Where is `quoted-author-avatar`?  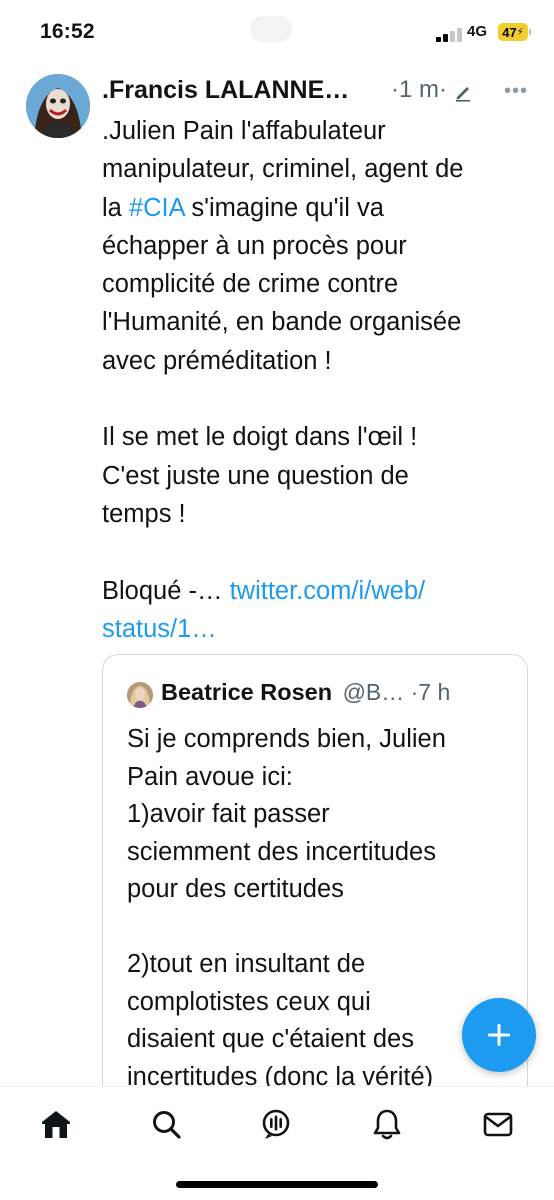 quoted-author-avatar is located at coordinates (140, 695).